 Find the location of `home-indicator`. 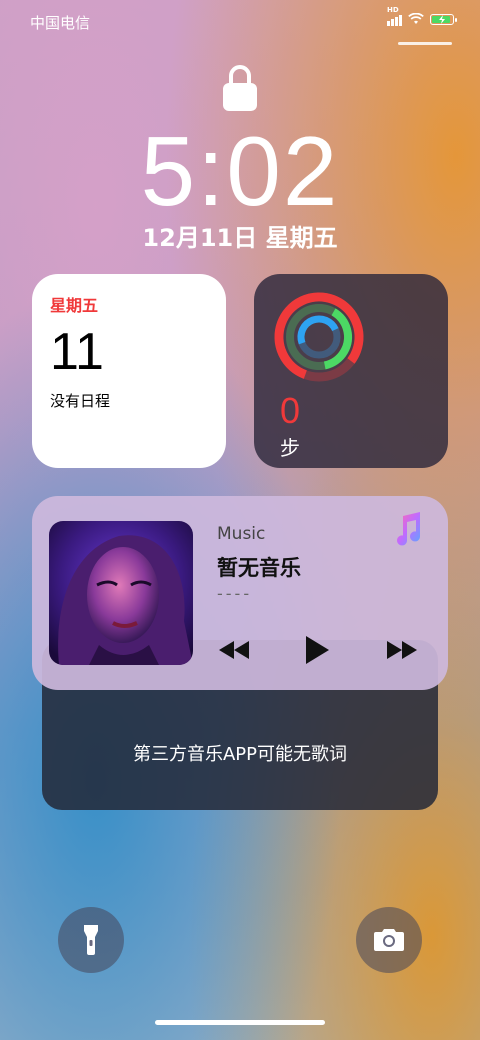

home-indicator is located at coordinates (240, 1022).